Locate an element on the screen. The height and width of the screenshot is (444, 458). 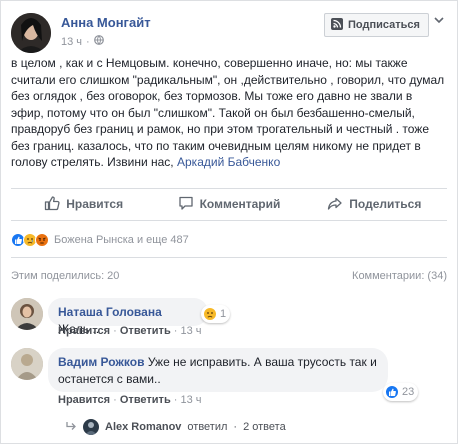
subscribe-label: Подписаться is located at coordinates (384, 25).